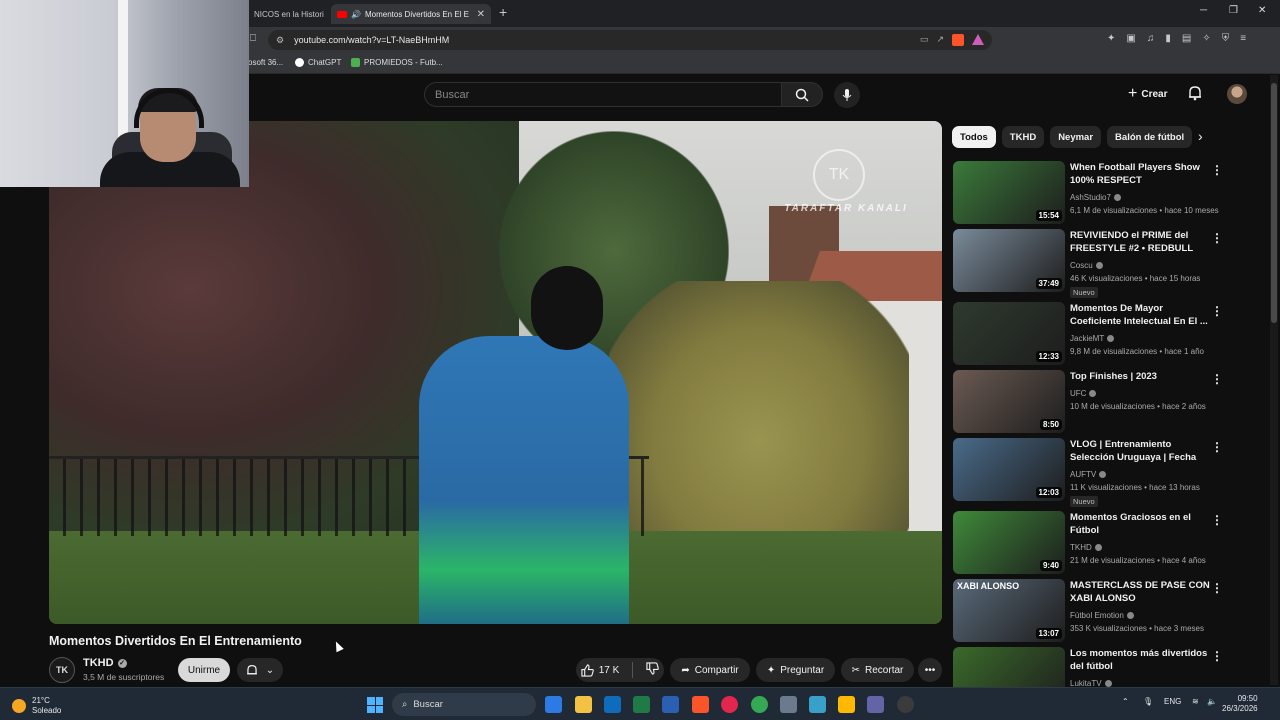 Image resolution: width=1280 pixels, height=720 pixels. What do you see at coordinates (1140, 376) in the screenshot?
I see `recommended-video-title: Top Finishes | 2023` at bounding box center [1140, 376].